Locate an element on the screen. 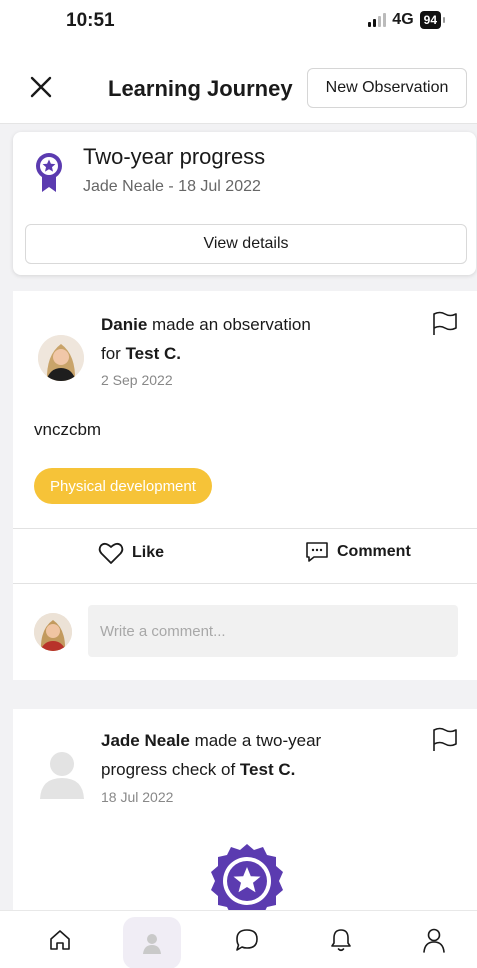 The width and height of the screenshot is (477, 968). comment-input is located at coordinates (273, 631).